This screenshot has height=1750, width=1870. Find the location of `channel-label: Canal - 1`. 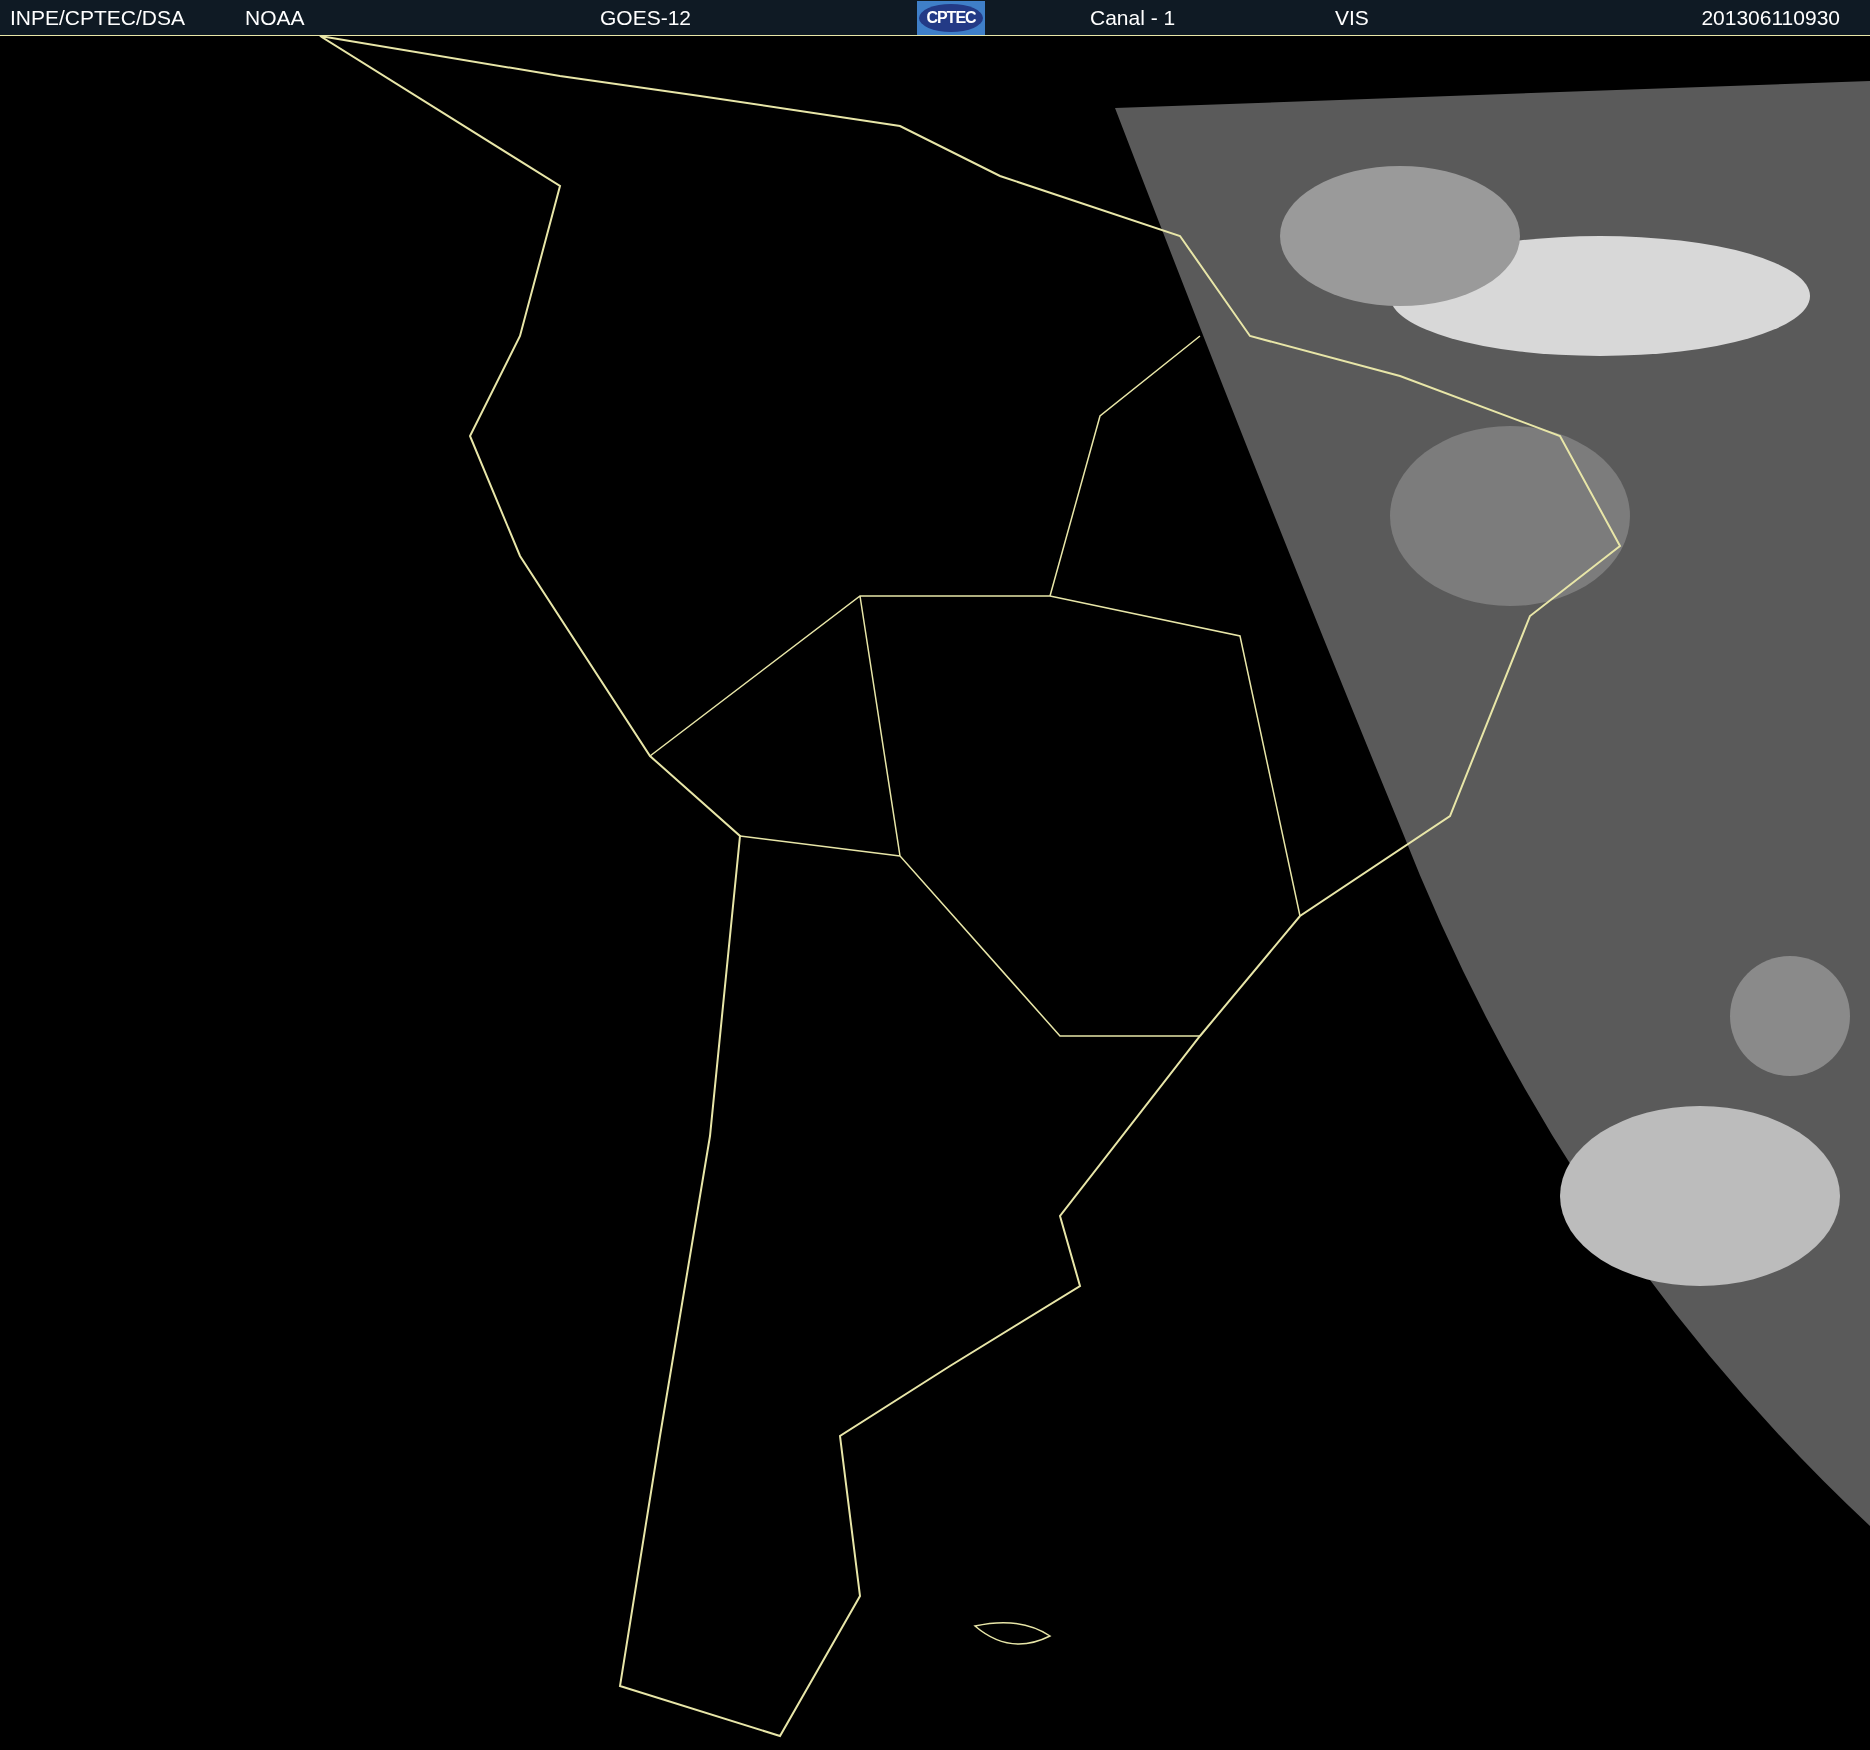

channel-label: Canal - 1 is located at coordinates (1133, 17).